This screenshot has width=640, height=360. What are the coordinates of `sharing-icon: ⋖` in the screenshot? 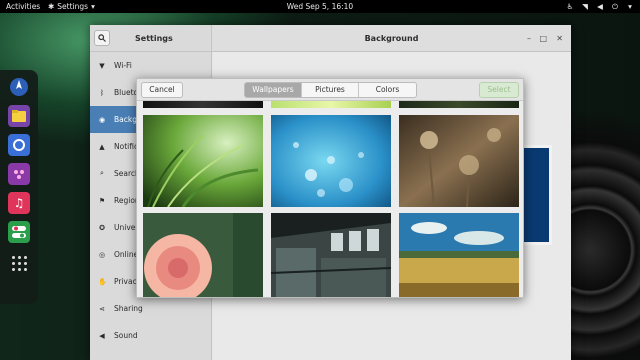 It's located at (102, 308).